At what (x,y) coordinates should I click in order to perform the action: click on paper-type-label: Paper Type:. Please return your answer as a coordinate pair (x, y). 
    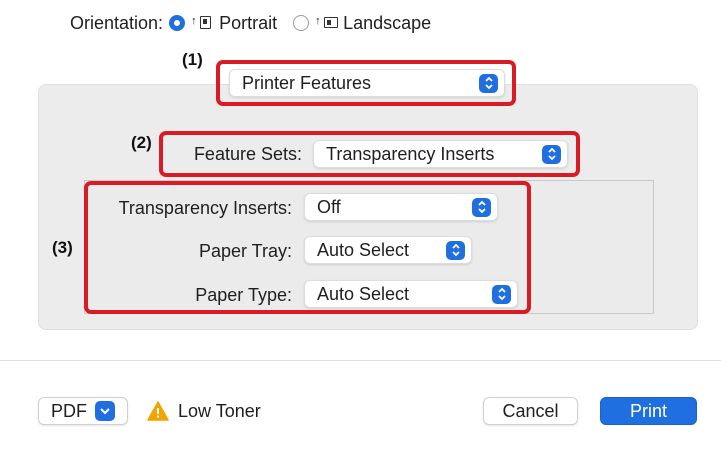
    Looking at the image, I should click on (243, 295).